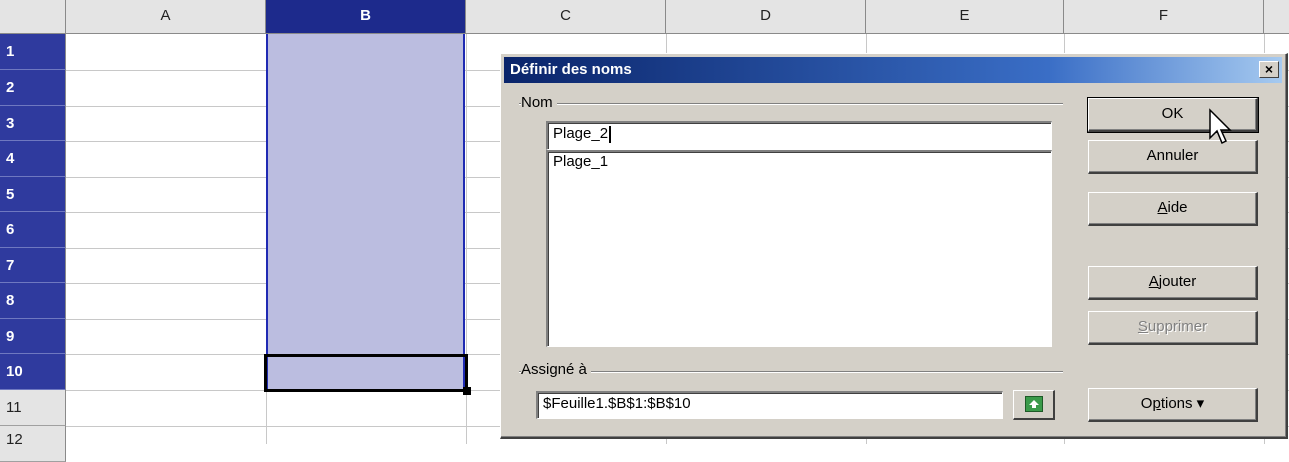 The height and width of the screenshot is (462, 1289). What do you see at coordinates (1172, 113) in the screenshot?
I see `ok-button-label: OK` at bounding box center [1172, 113].